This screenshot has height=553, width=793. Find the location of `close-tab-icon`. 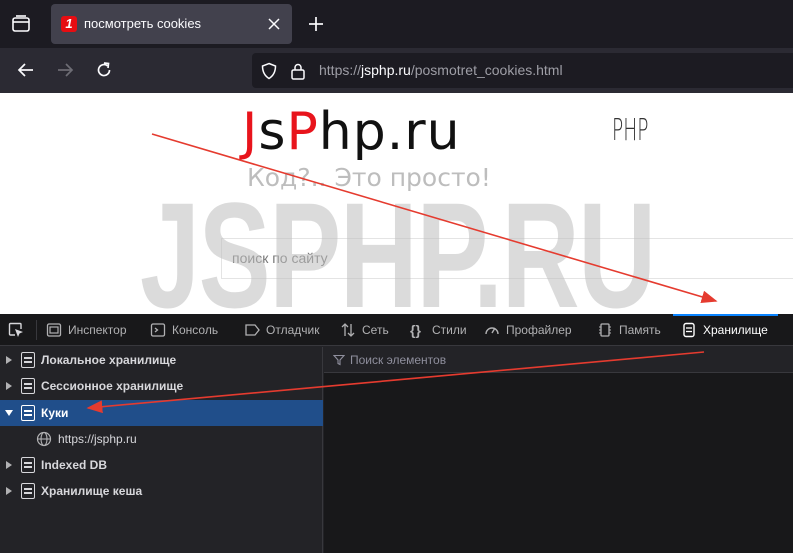

close-tab-icon is located at coordinates (274, 24).